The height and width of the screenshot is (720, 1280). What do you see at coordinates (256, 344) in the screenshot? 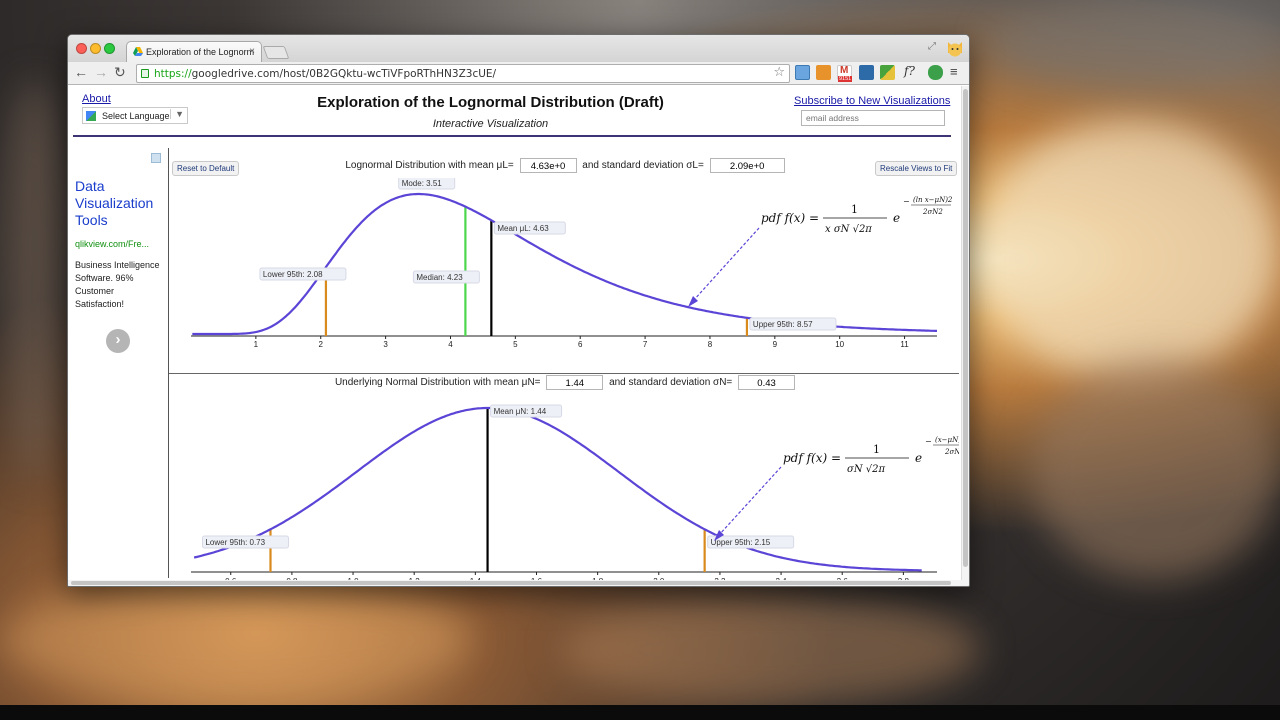
I see `x-tick-label: 1` at bounding box center [256, 344].